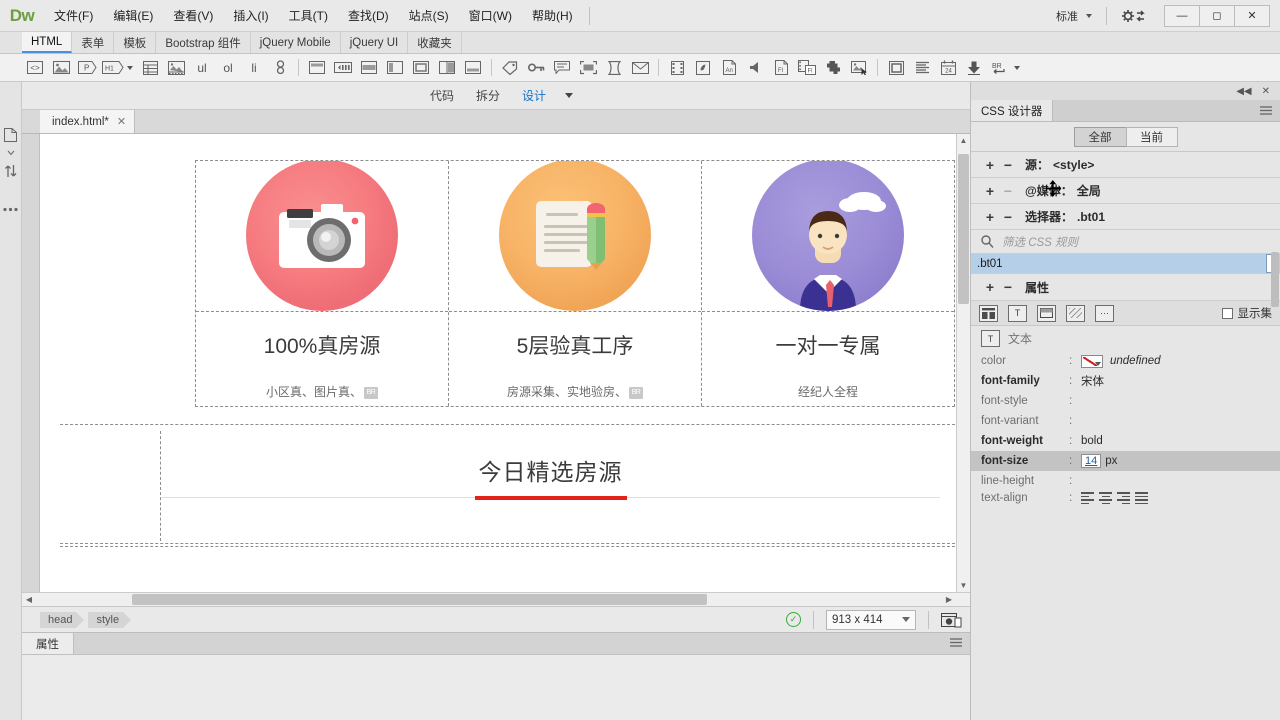 Image resolution: width=1280 pixels, height=720 pixels. What do you see at coordinates (1125, 165) in the screenshot?
I see `css-sources-row: + − 源： <style>` at bounding box center [1125, 165].